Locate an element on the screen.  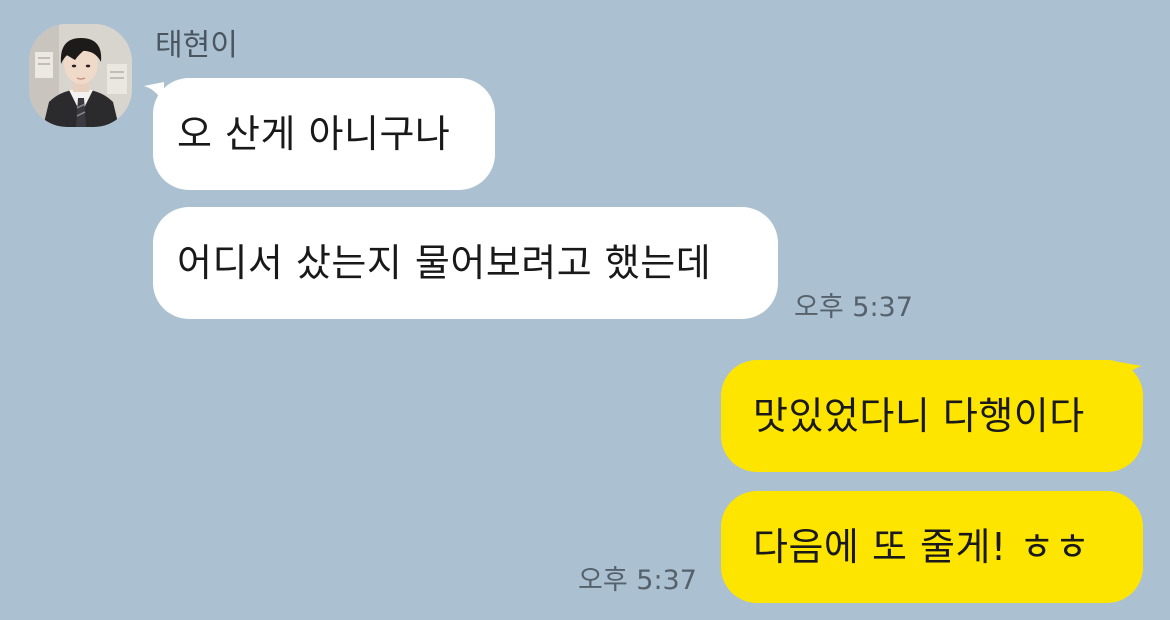
message-text: 맛있었다니 다행이다 is located at coordinates (919, 416).